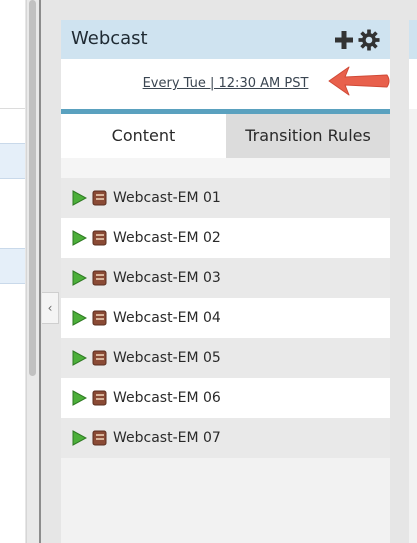 This screenshot has width=417, height=543. I want to click on add-icon, so click(344, 40).